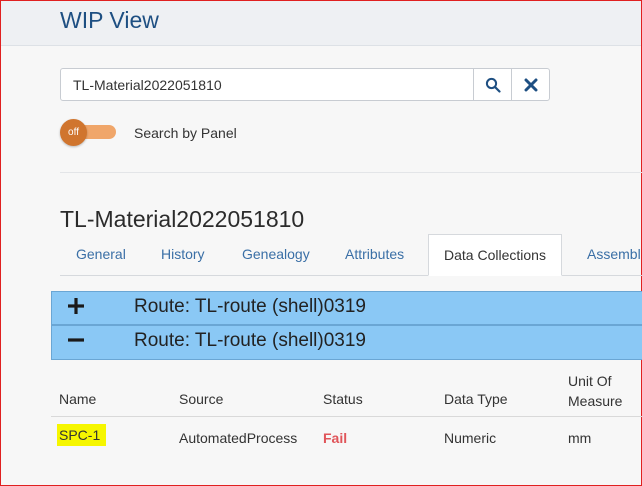 The width and height of the screenshot is (642, 486). Describe the element at coordinates (185, 133) in the screenshot. I see `toggle-label: Search by Panel` at that location.